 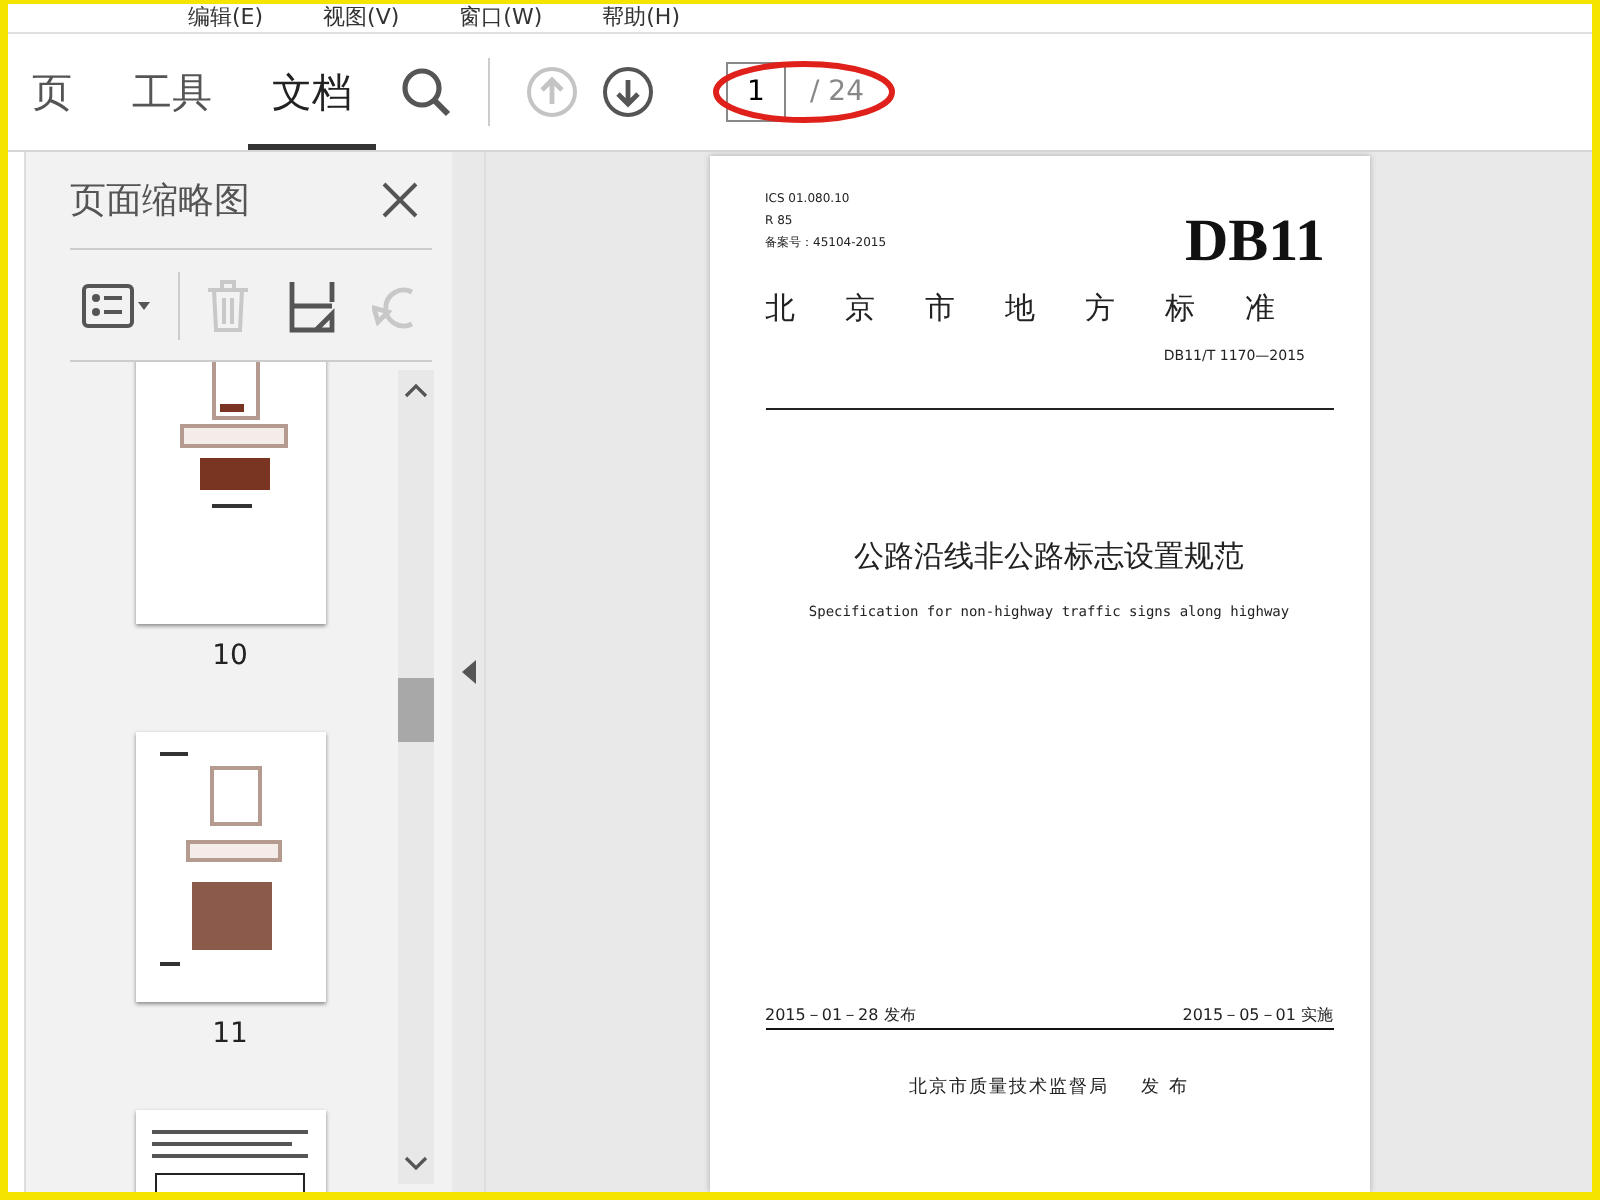 I want to click on toolbar-tab: 工具, so click(x=172, y=92).